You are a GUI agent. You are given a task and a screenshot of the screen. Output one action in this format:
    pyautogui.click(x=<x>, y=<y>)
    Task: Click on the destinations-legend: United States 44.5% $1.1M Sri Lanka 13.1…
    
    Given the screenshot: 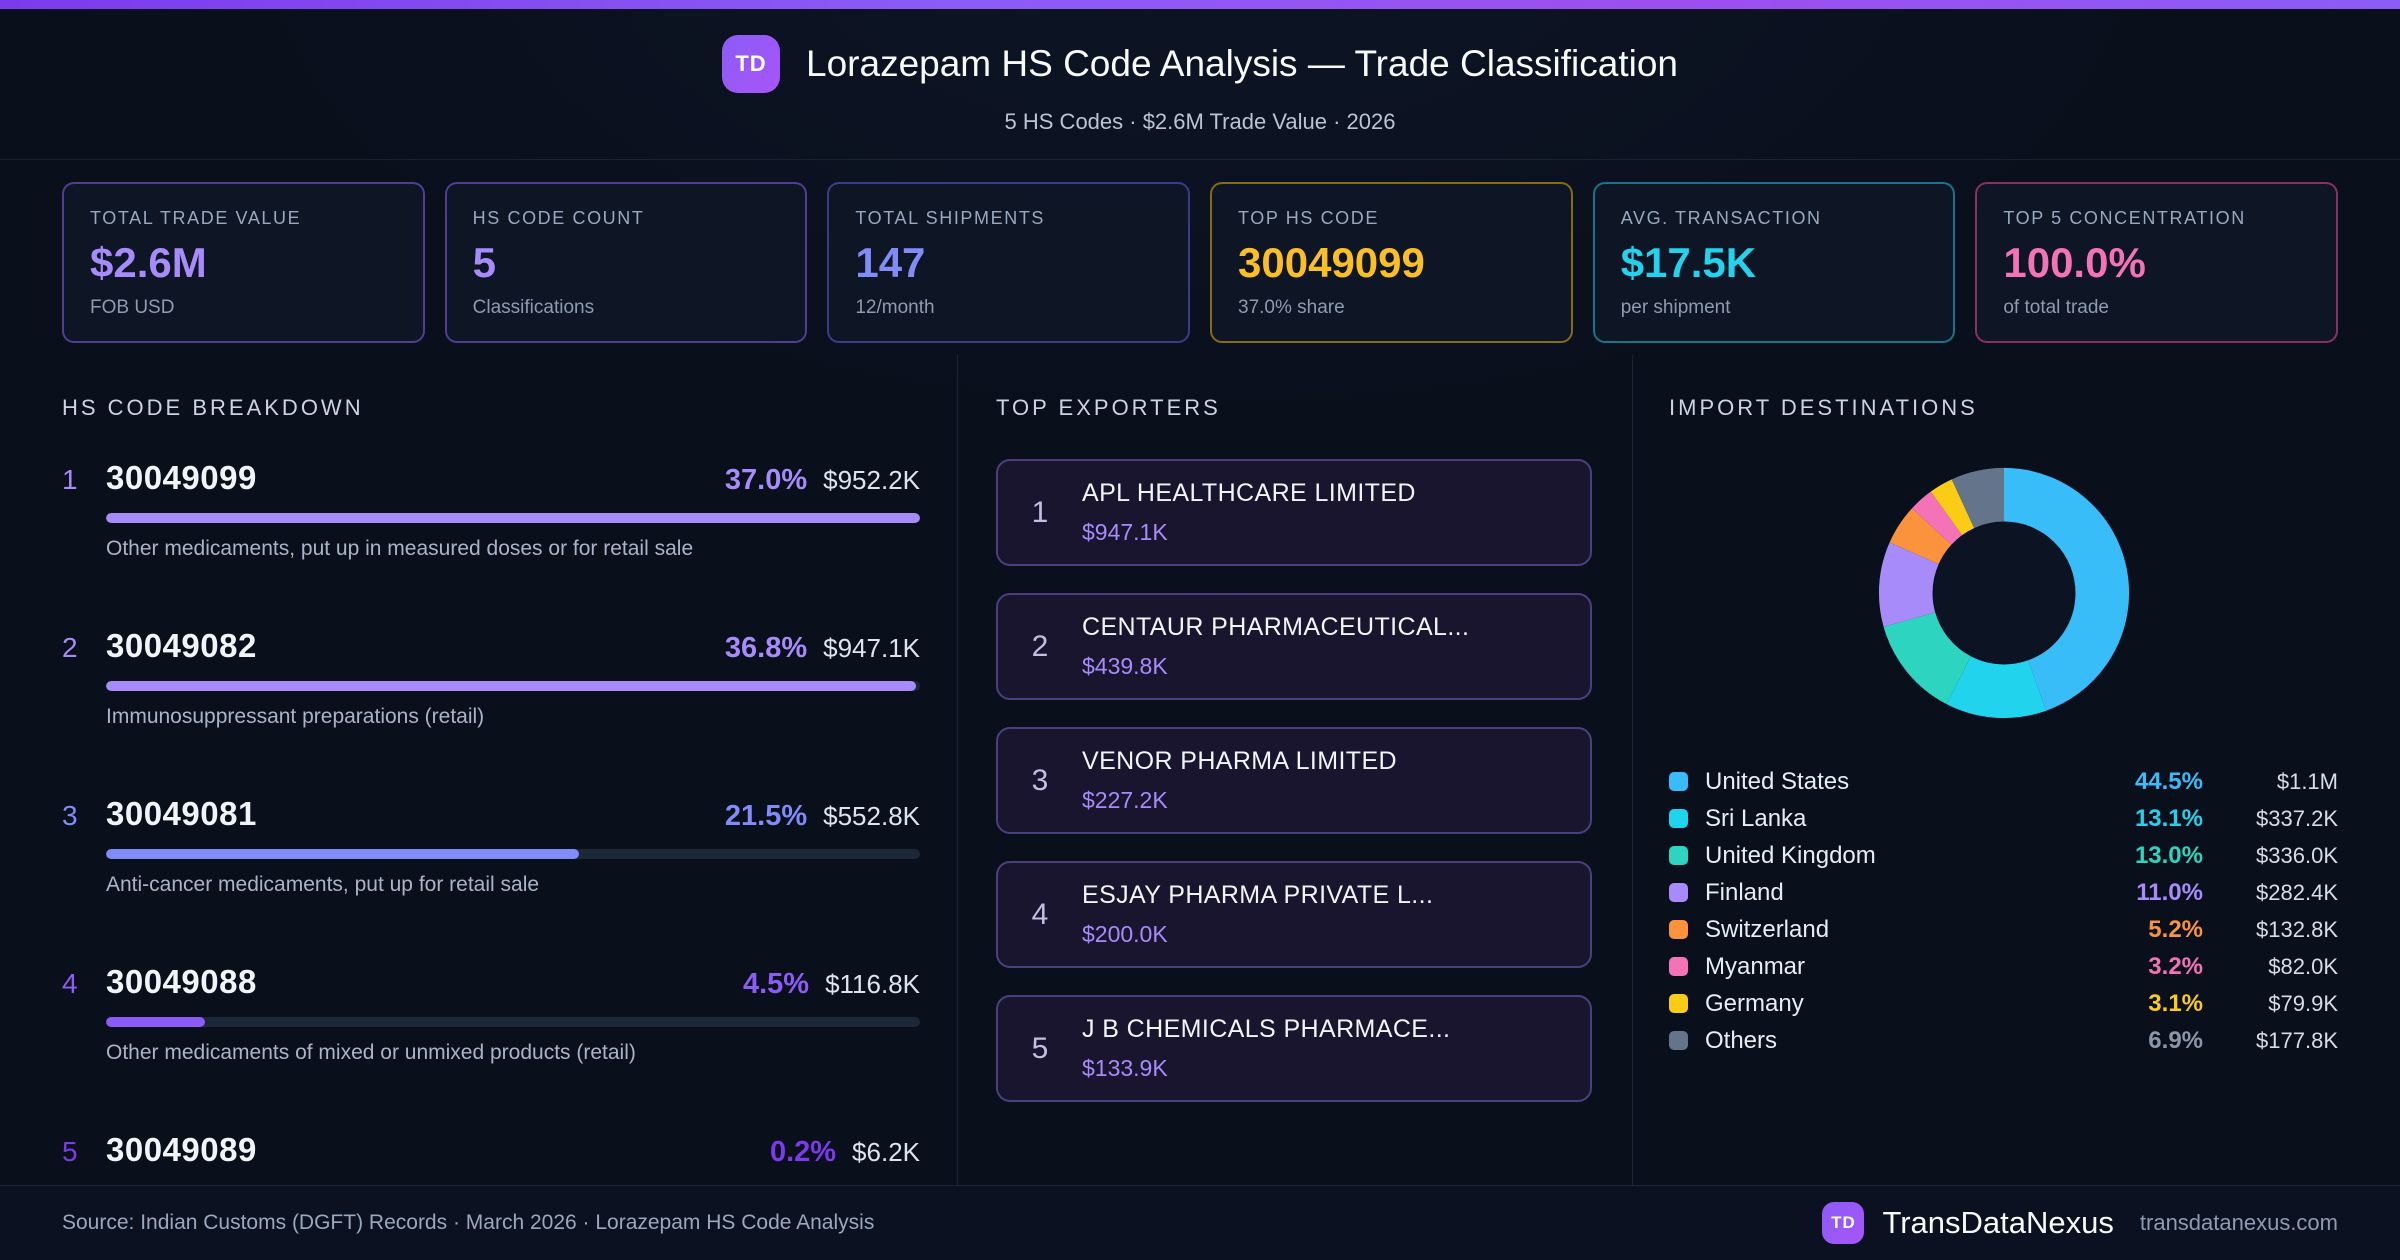 What is the action you would take?
    pyautogui.click(x=2003, y=911)
    